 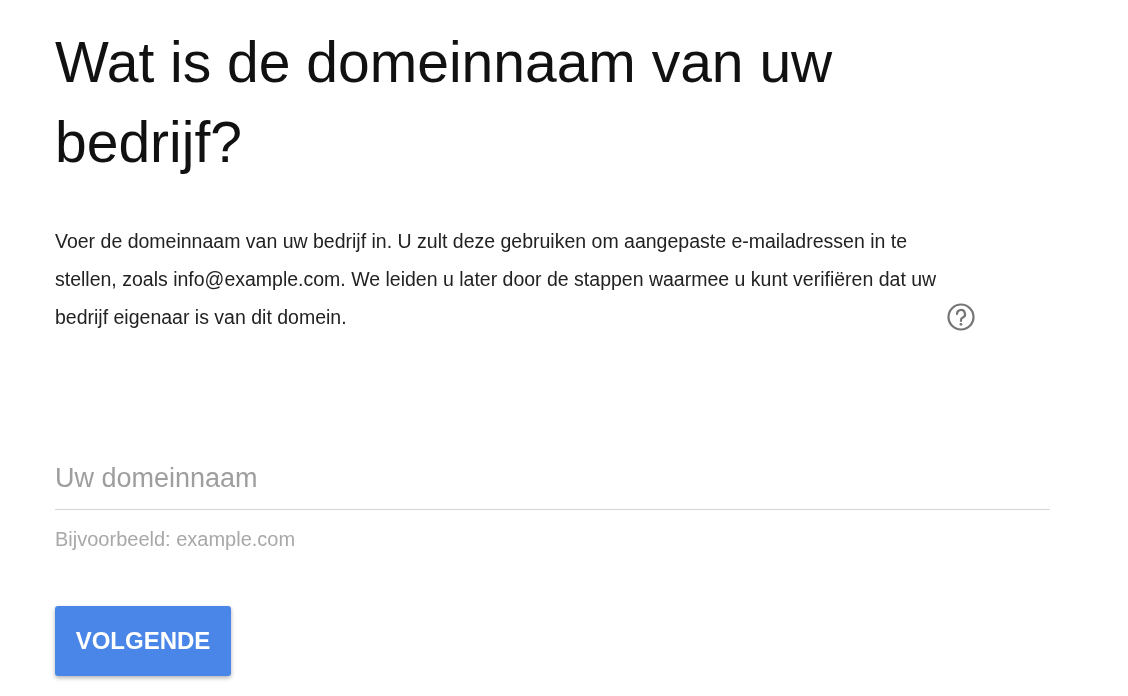 I want to click on description-text: Voer de domeinnaam van uw bedrijf in. U zult deze gebruiken om aangepaste e-mailadressen in te stellen, zoals info@example.com. We leiden u later door de stappen waarmee u kunt verifiëren dat uw bedrijf eigenaar is van dit domein., so click(x=496, y=279).